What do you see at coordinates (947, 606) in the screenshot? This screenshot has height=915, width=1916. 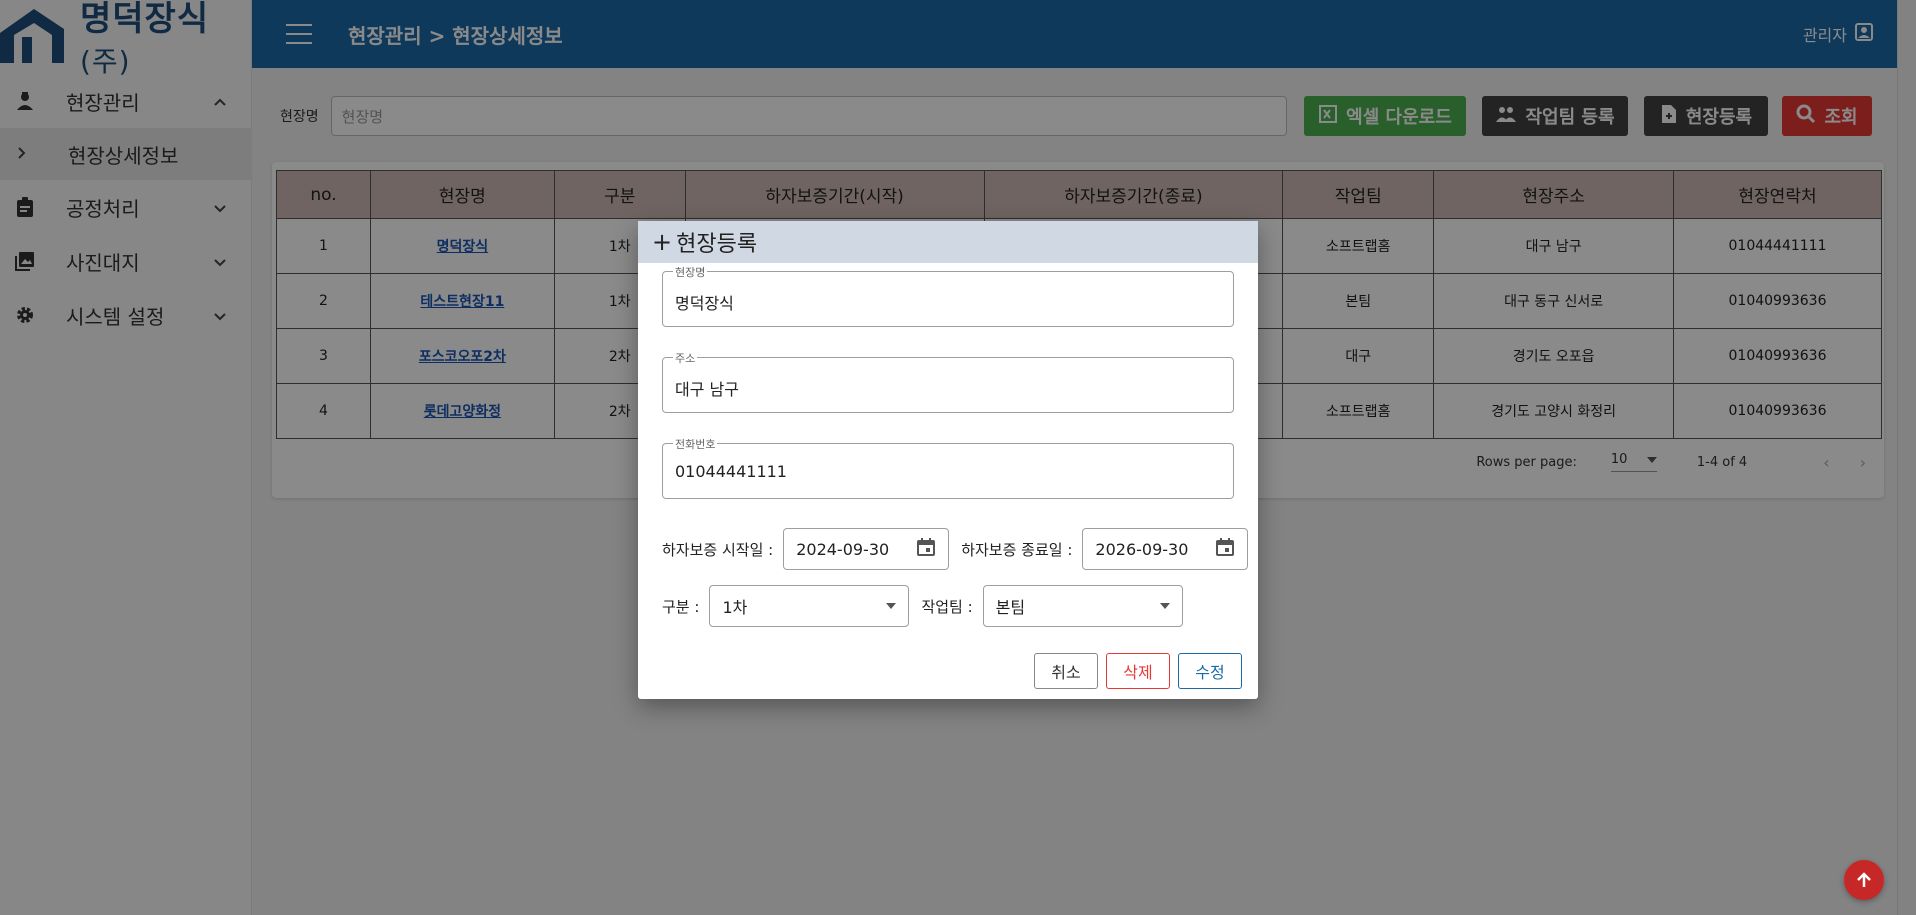 I see `team-label: 작업팀 :` at bounding box center [947, 606].